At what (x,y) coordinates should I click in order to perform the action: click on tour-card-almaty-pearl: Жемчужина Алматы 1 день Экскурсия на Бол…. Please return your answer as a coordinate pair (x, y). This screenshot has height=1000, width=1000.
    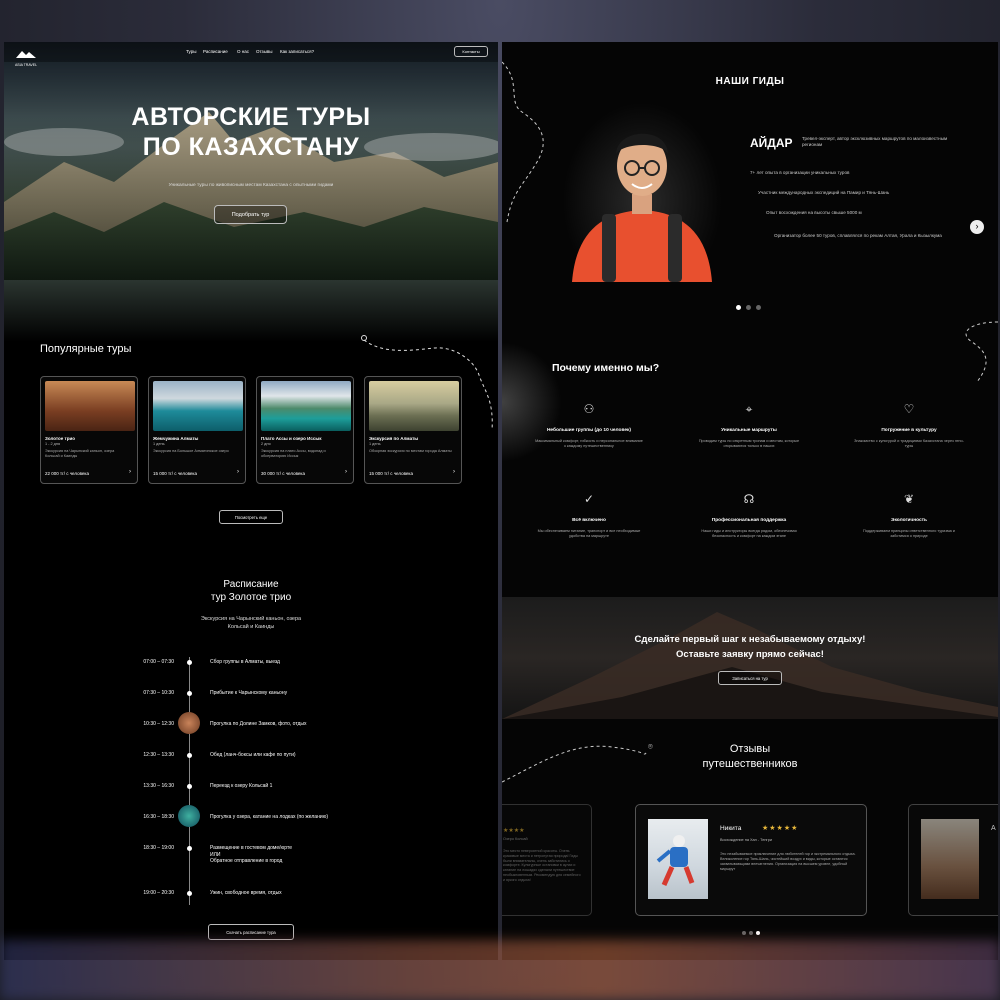
    Looking at the image, I should click on (197, 430).